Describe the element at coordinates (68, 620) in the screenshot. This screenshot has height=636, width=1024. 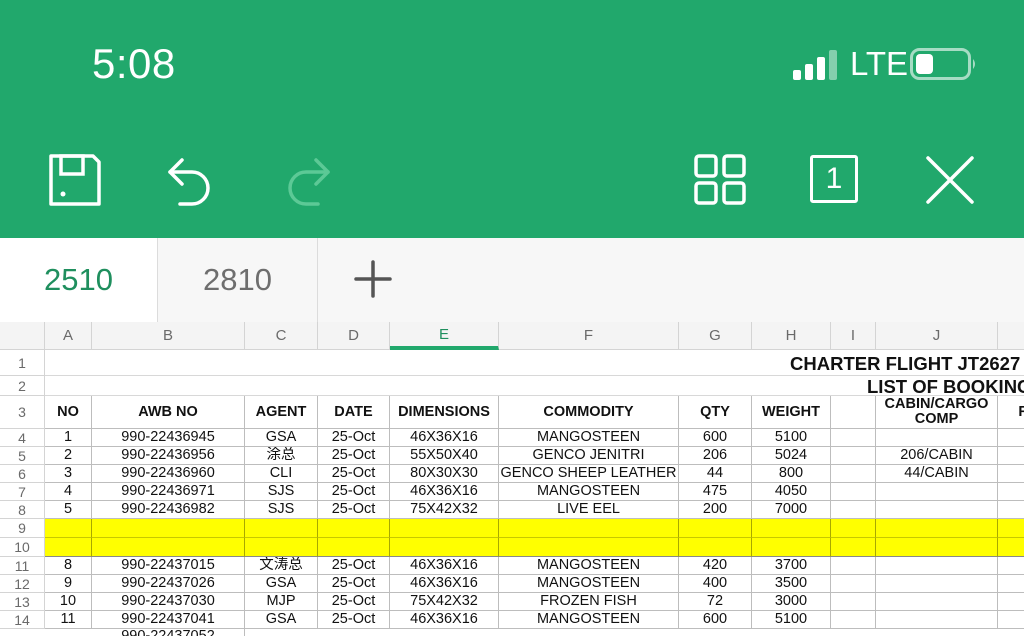
I see `table-cell: 11` at that location.